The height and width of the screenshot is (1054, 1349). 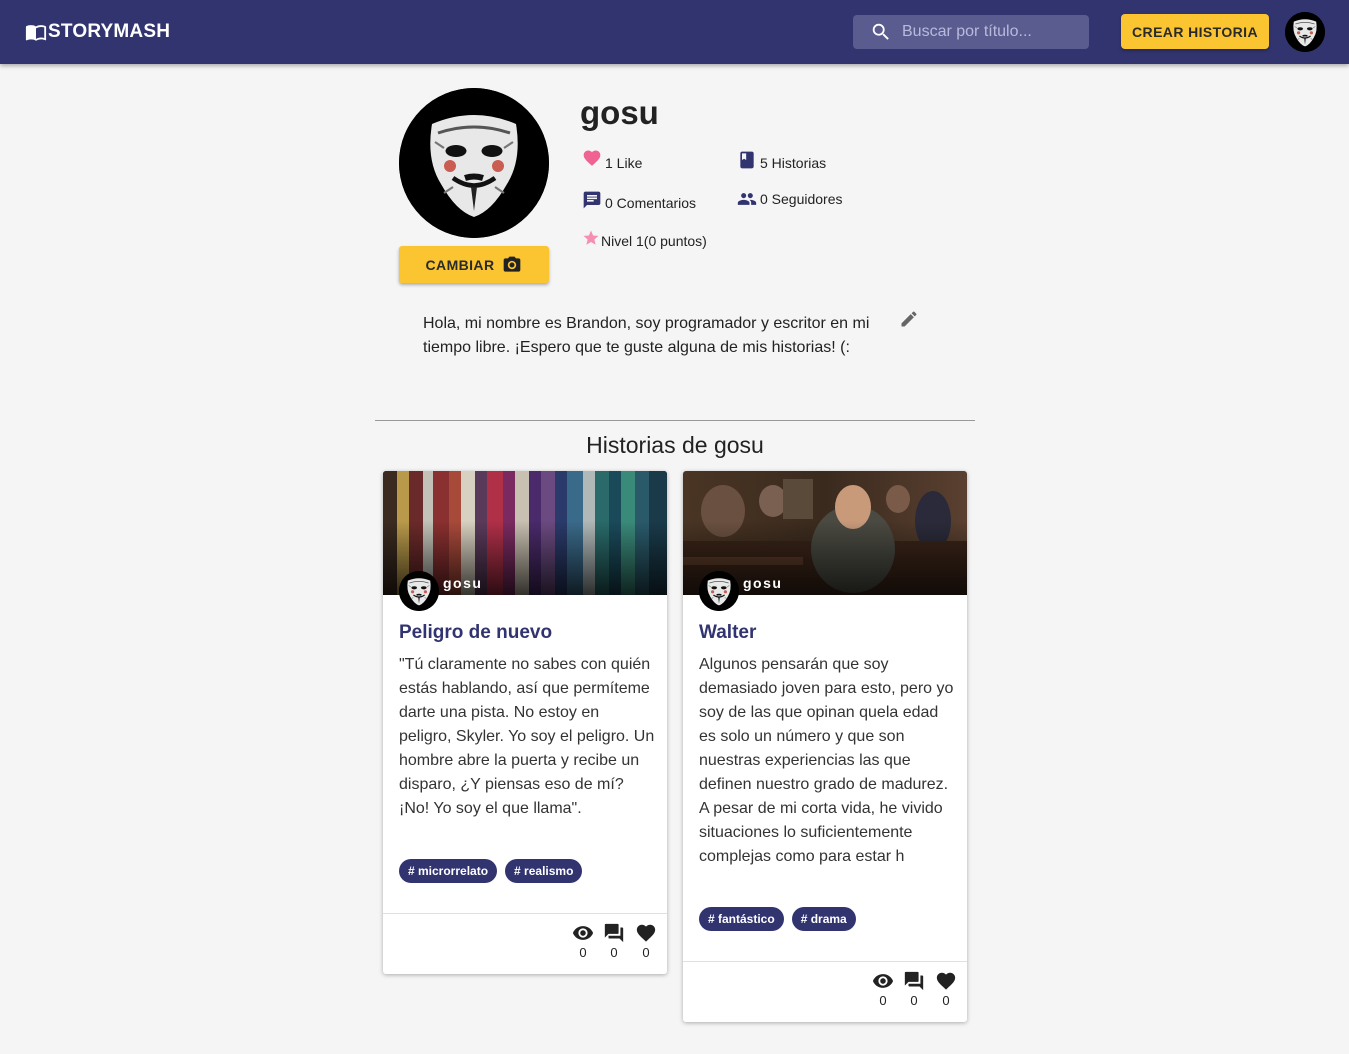 What do you see at coordinates (475, 633) in the screenshot?
I see `story-title: Peligro de nuevo` at bounding box center [475, 633].